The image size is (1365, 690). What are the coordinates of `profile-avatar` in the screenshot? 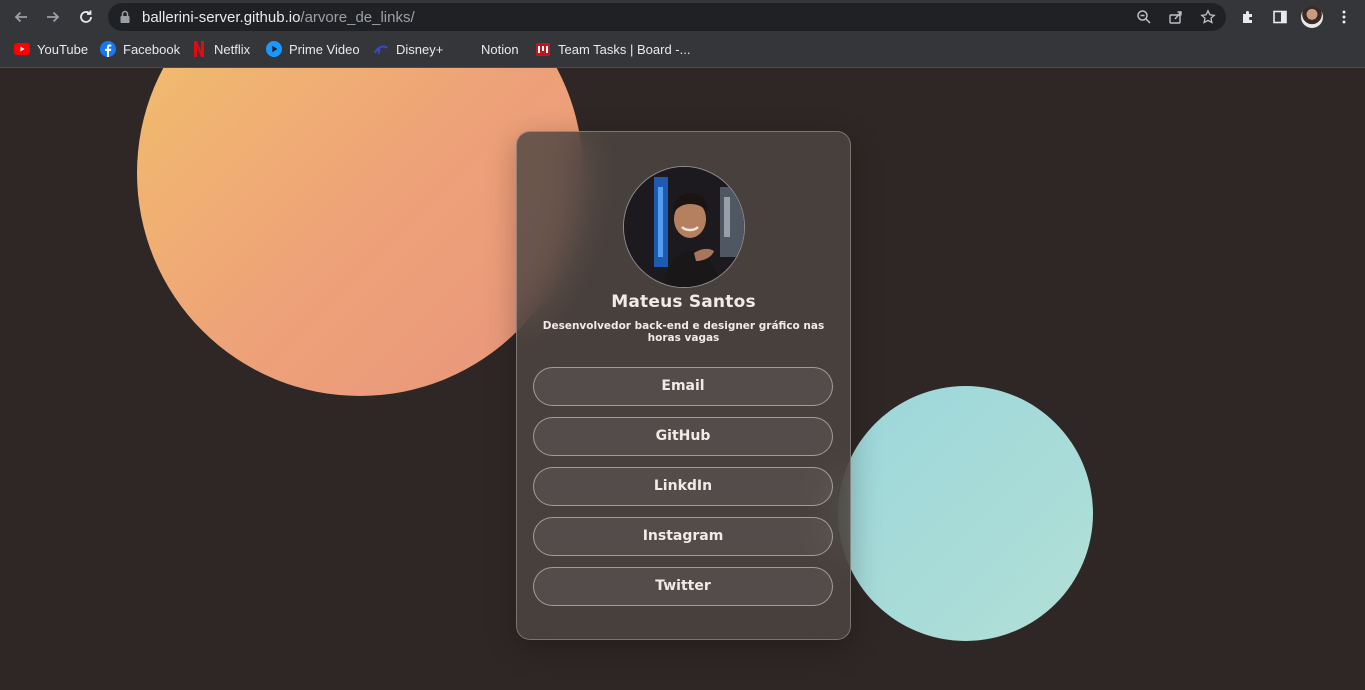 It's located at (1312, 17).